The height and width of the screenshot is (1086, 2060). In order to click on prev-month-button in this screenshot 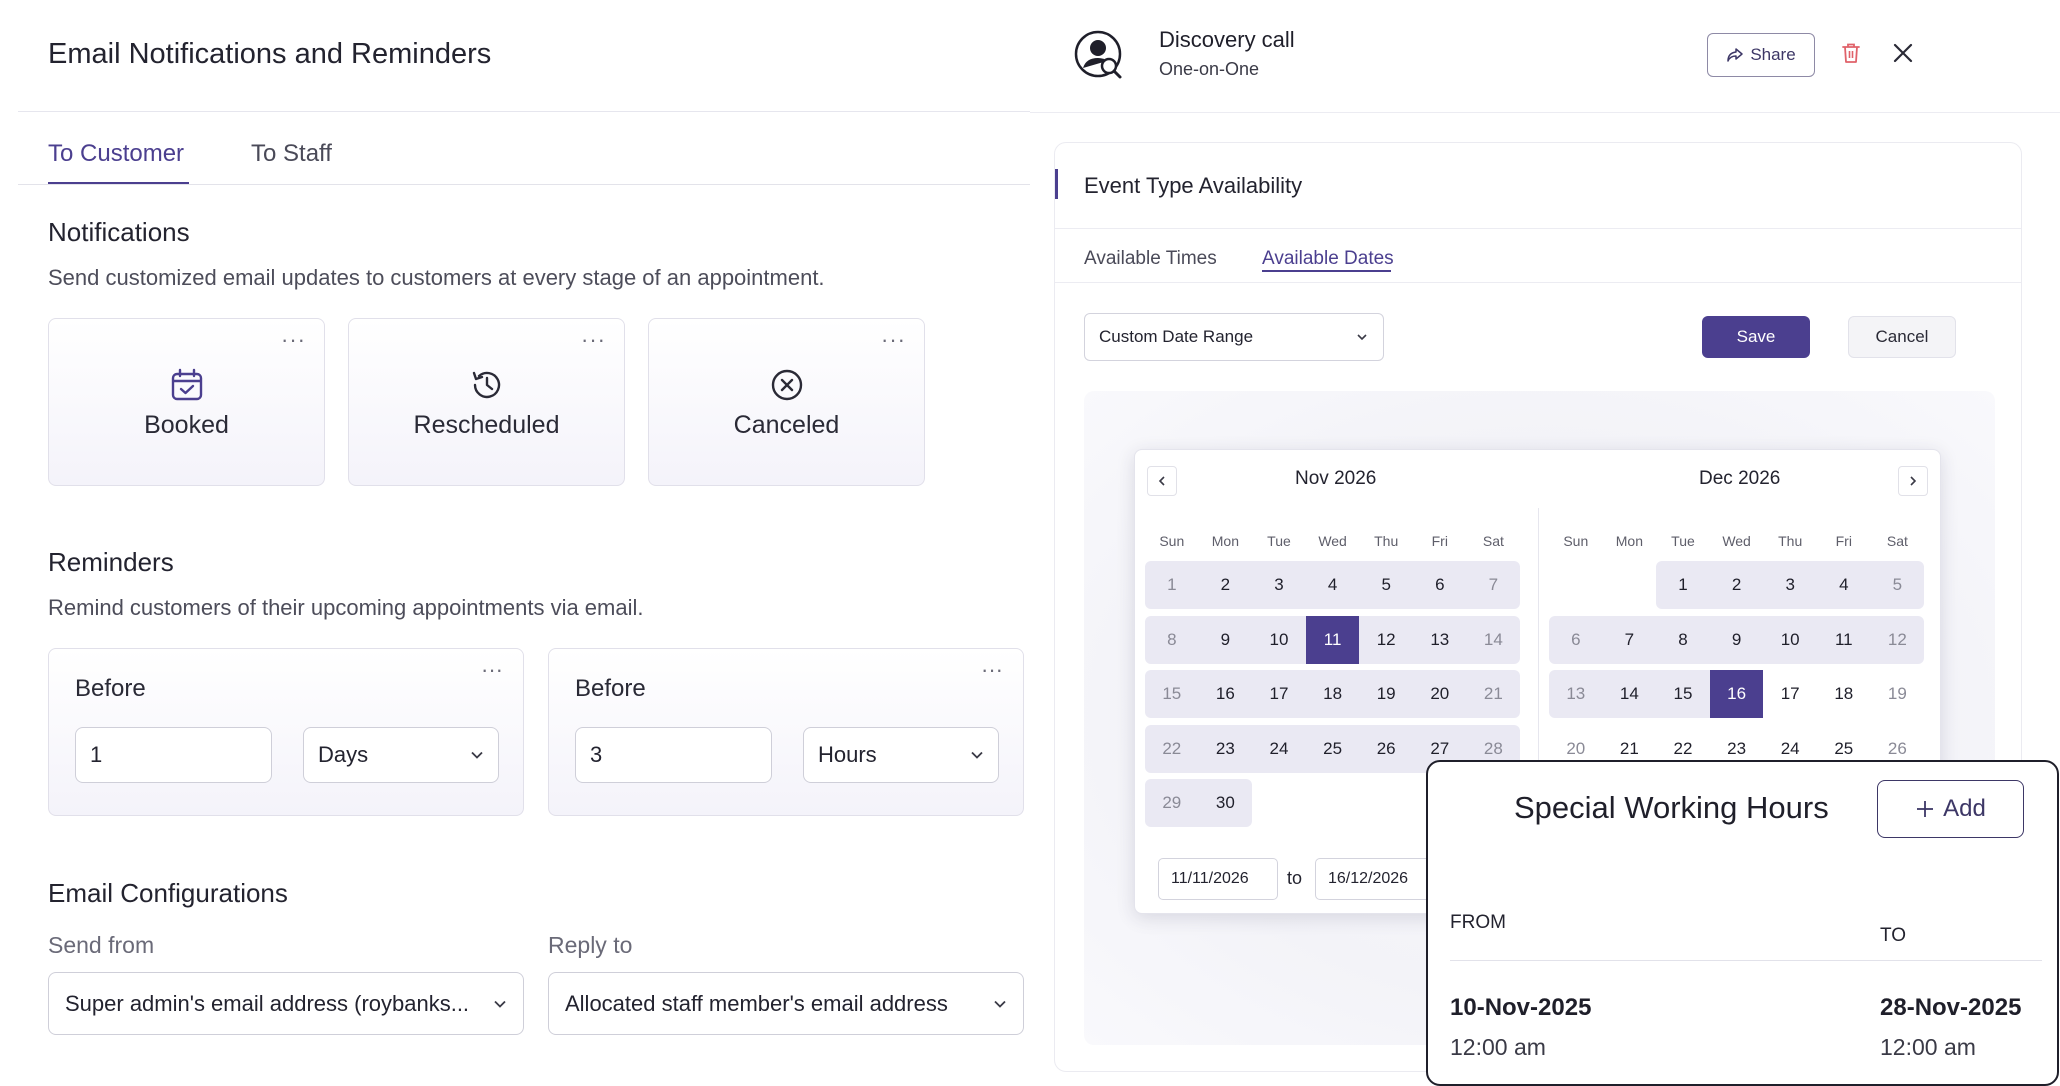, I will do `click(1162, 481)`.